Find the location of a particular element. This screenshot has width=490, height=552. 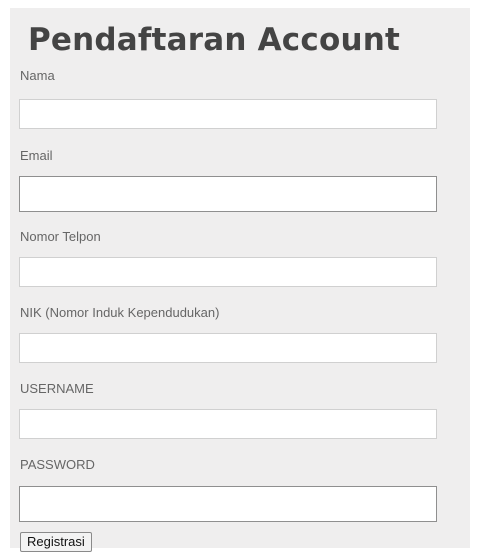

nik-input is located at coordinates (228, 348).